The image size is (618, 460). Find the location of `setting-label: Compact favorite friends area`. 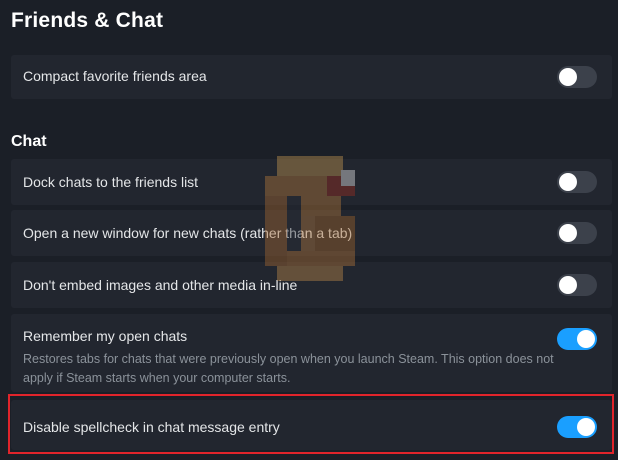

setting-label: Compact favorite friends area is located at coordinates (115, 76).